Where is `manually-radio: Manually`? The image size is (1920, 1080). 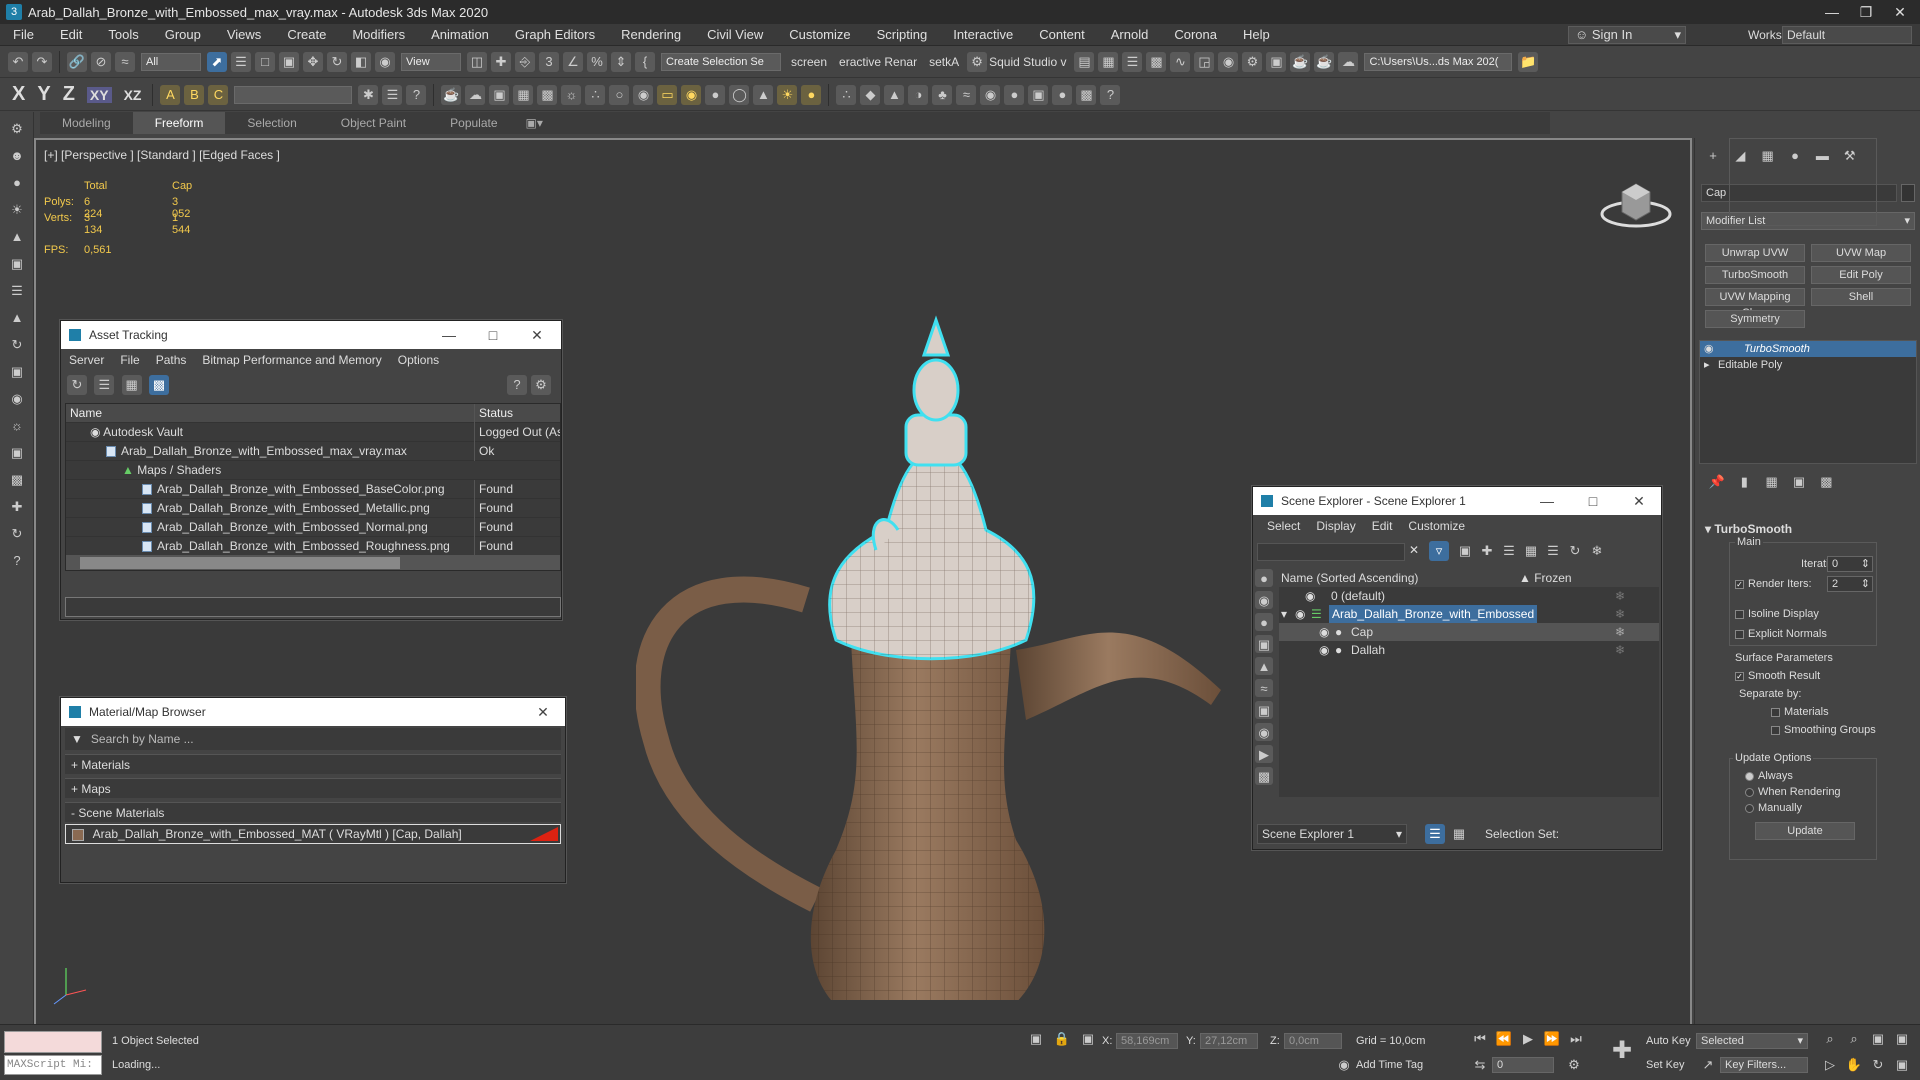 manually-radio: Manually is located at coordinates (1773, 808).